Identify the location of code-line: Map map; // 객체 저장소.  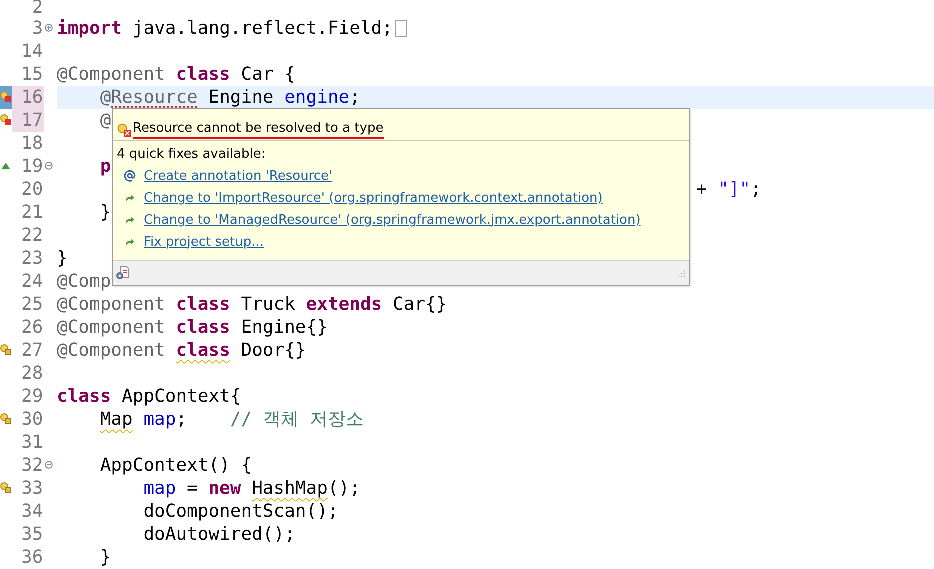
(232, 419).